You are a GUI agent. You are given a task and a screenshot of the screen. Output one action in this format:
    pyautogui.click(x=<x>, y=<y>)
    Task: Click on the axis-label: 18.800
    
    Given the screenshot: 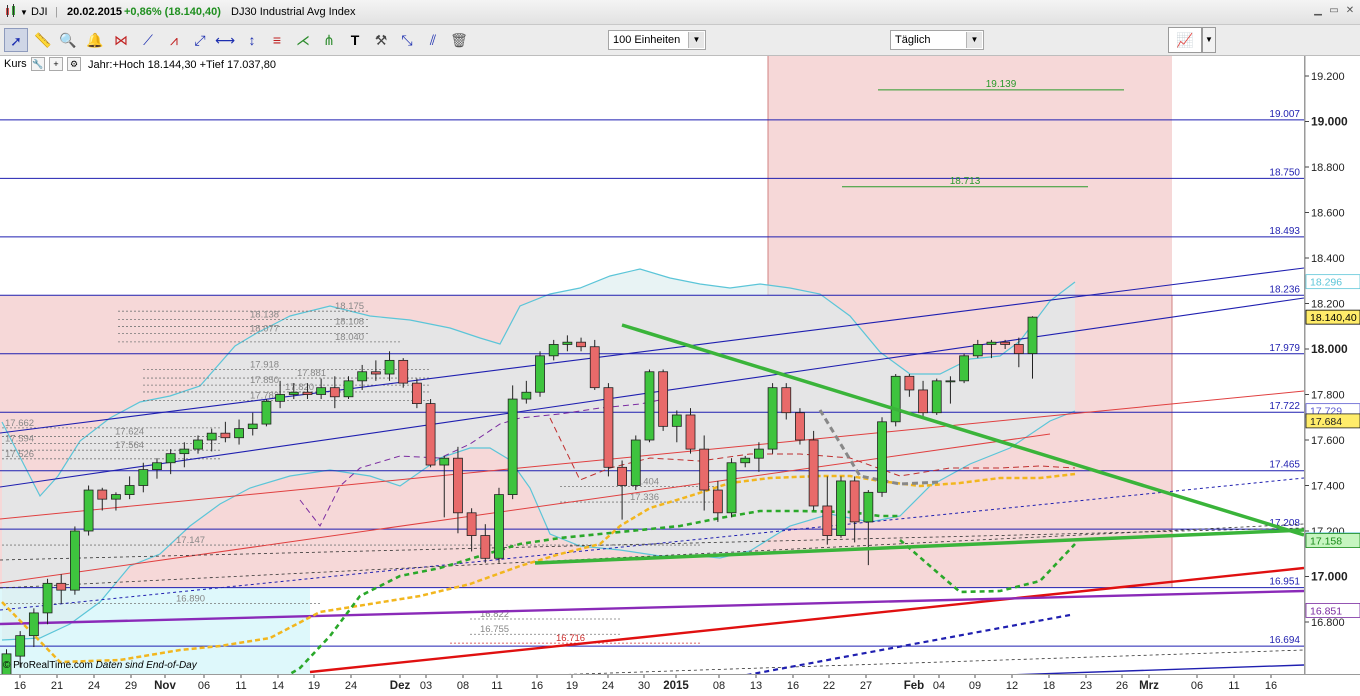 What is the action you would take?
    pyautogui.click(x=1328, y=168)
    